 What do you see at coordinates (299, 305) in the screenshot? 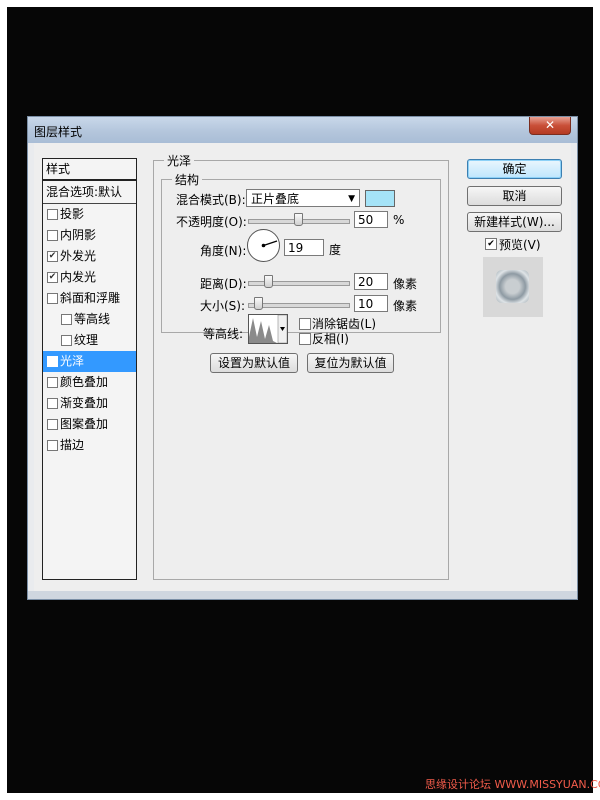
I see `size-slider-track` at bounding box center [299, 305].